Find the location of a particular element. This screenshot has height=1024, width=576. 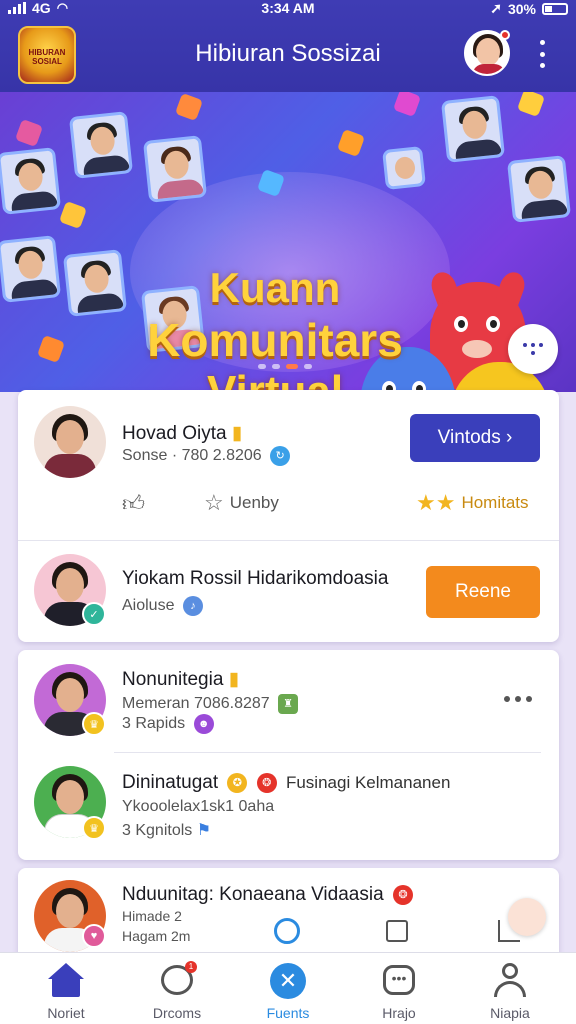

list-item-meta: Memeran 7086.8287 ♜ is located at coordinates (210, 704).